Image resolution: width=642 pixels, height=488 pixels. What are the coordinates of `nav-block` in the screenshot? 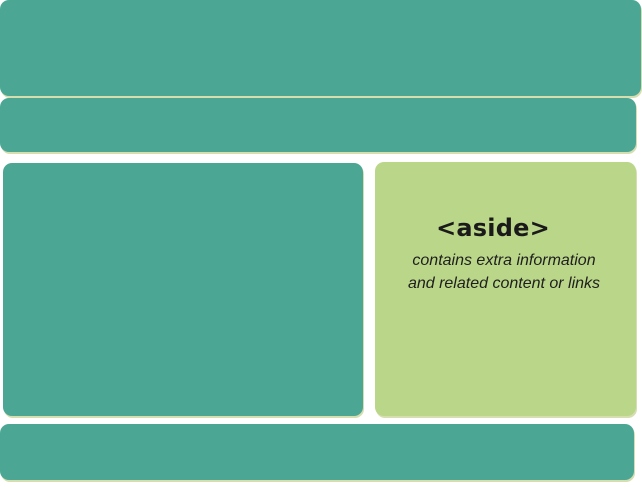 It's located at (318, 125).